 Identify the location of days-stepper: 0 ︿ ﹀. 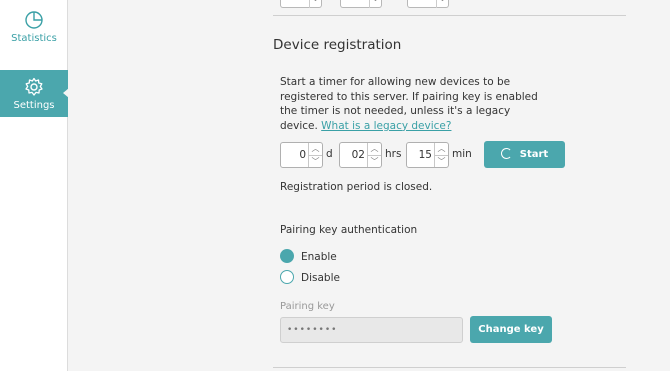
(301, 155).